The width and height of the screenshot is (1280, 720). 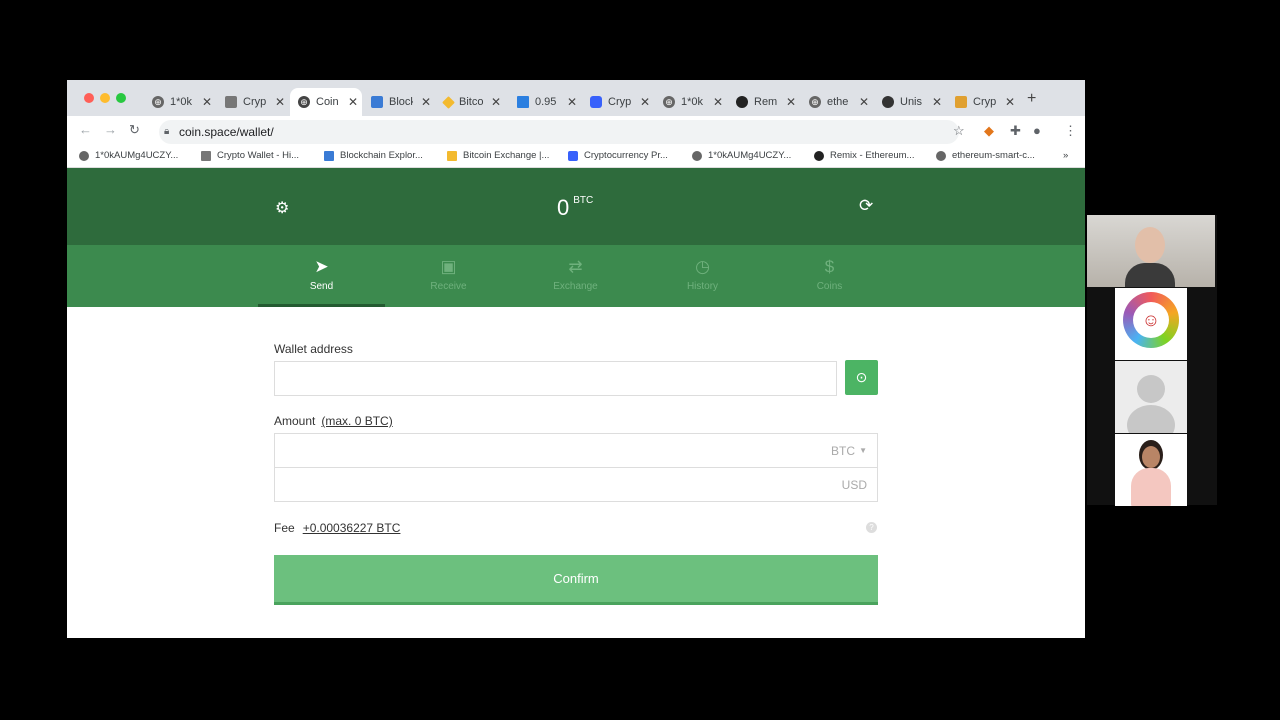 What do you see at coordinates (85, 129) in the screenshot?
I see `back-arrow-icon: ←` at bounding box center [85, 129].